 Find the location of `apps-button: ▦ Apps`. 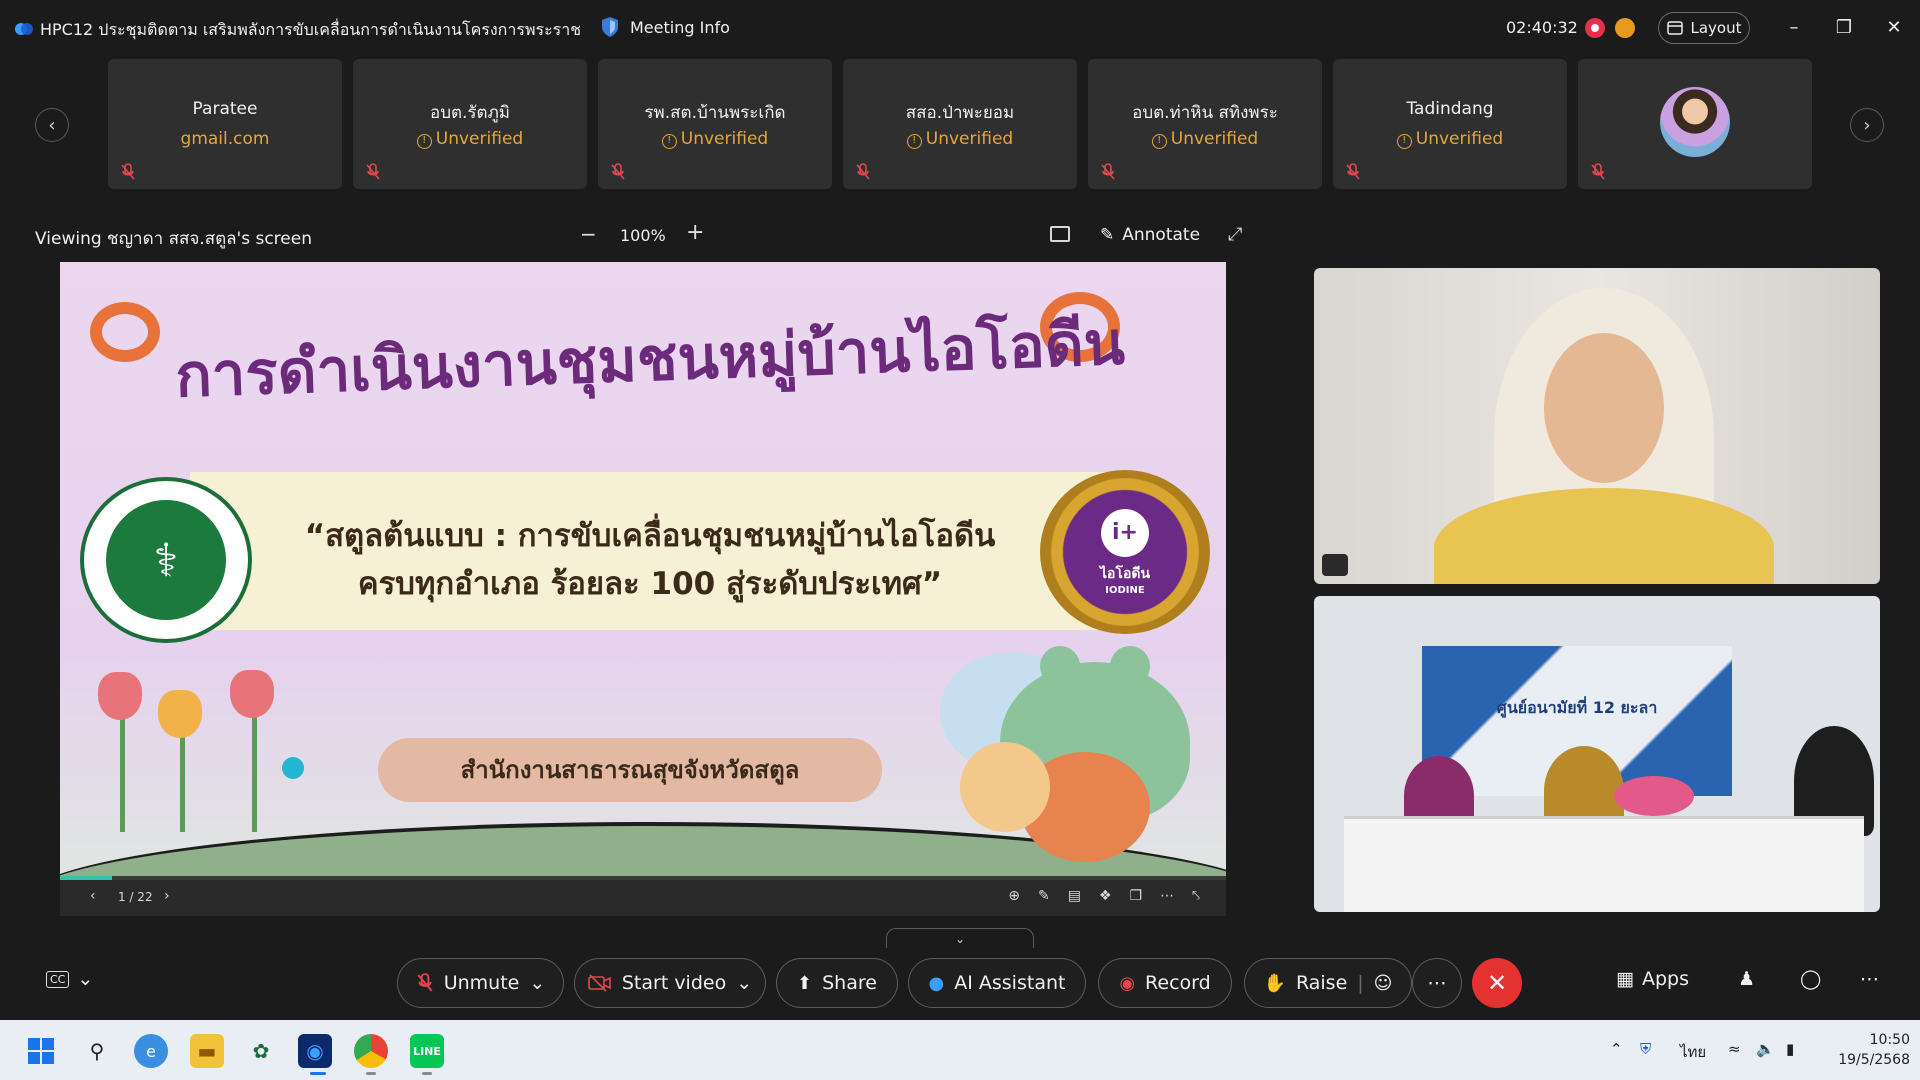

apps-button: ▦ Apps is located at coordinates (1652, 979).